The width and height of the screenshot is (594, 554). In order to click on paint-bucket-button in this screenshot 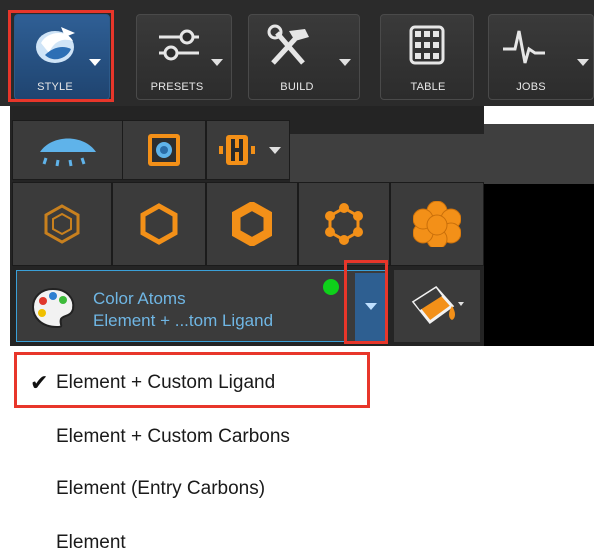, I will do `click(437, 306)`.